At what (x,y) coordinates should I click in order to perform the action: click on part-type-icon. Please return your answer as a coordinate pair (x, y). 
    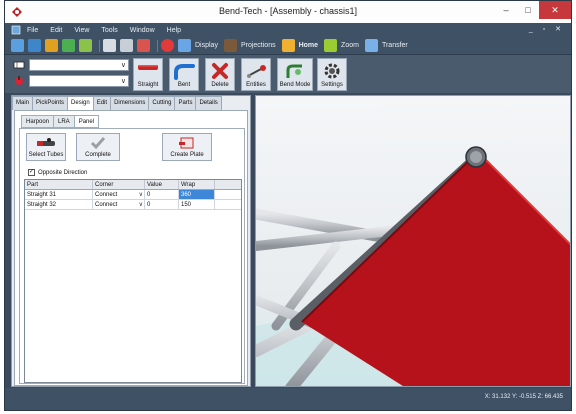
    Looking at the image, I should click on (19, 65).